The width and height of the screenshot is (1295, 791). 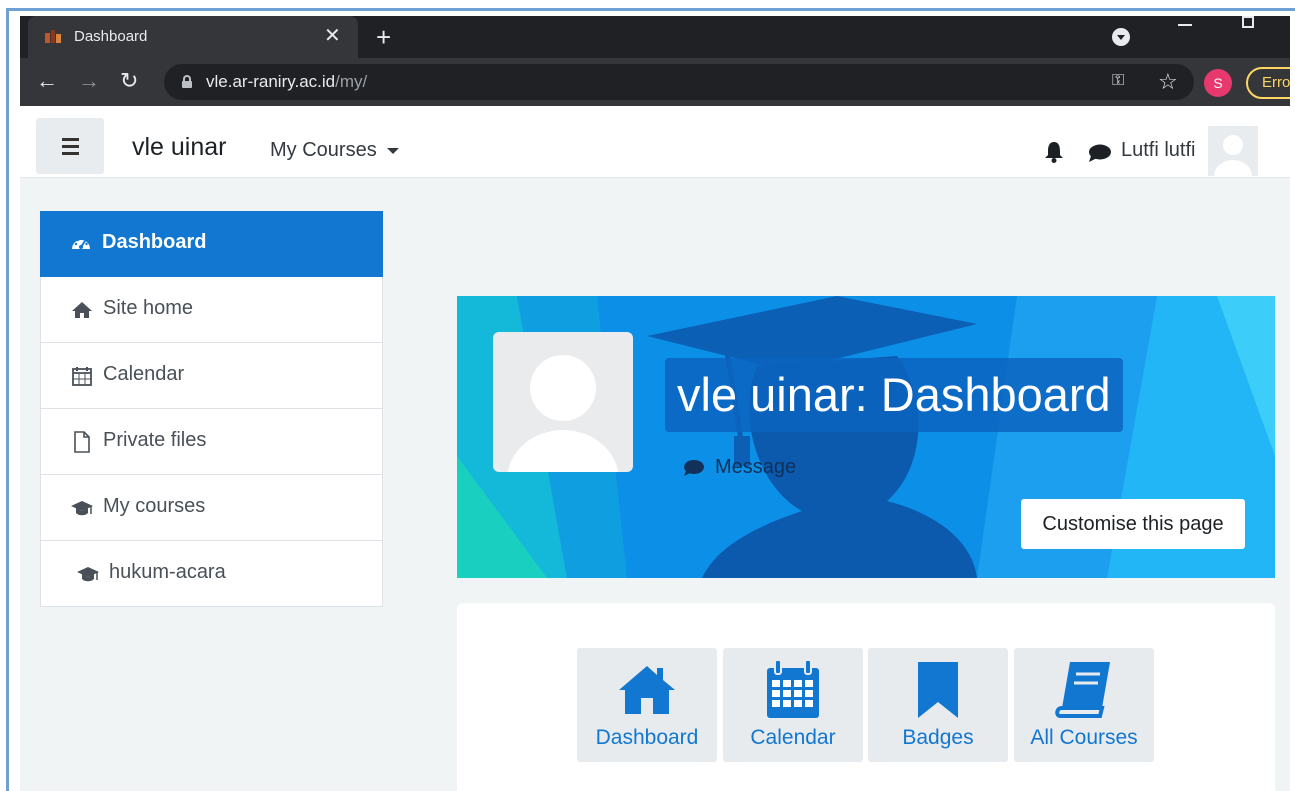 I want to click on my-courses-dropdown: My Courses, so click(x=334, y=150).